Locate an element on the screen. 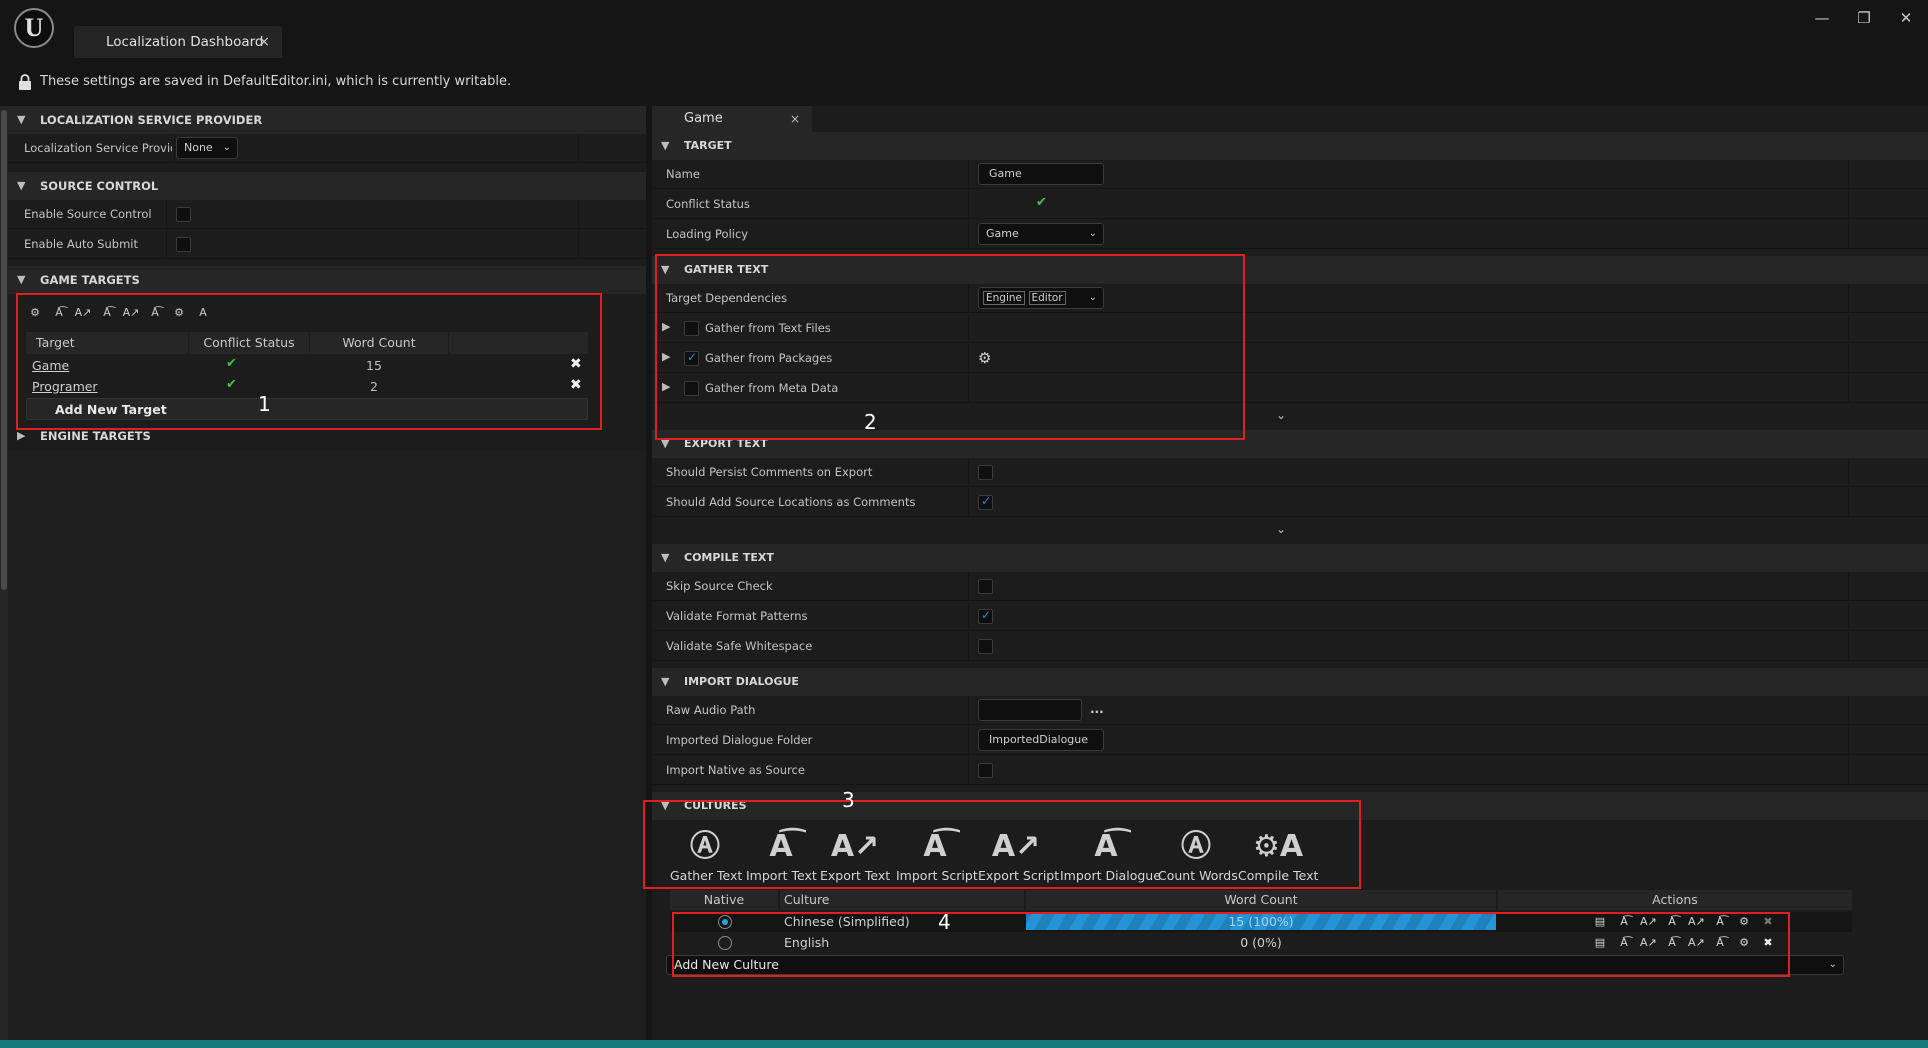 The height and width of the screenshot is (1048, 1928). native-as-source-checkbox is located at coordinates (985, 770).